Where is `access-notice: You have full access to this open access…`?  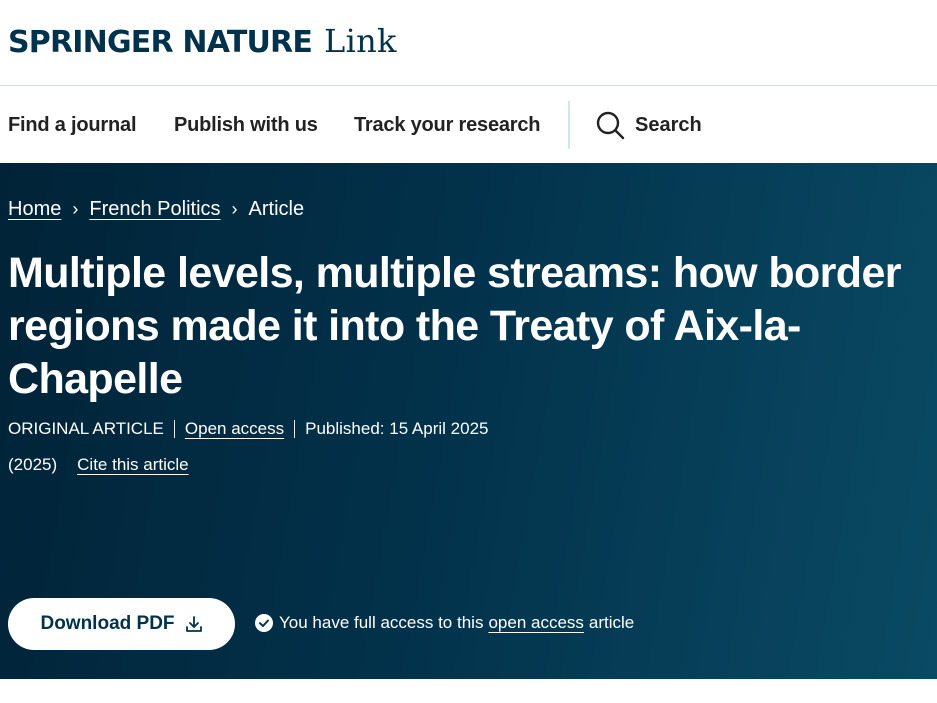 access-notice: You have full access to this open access… is located at coordinates (444, 623).